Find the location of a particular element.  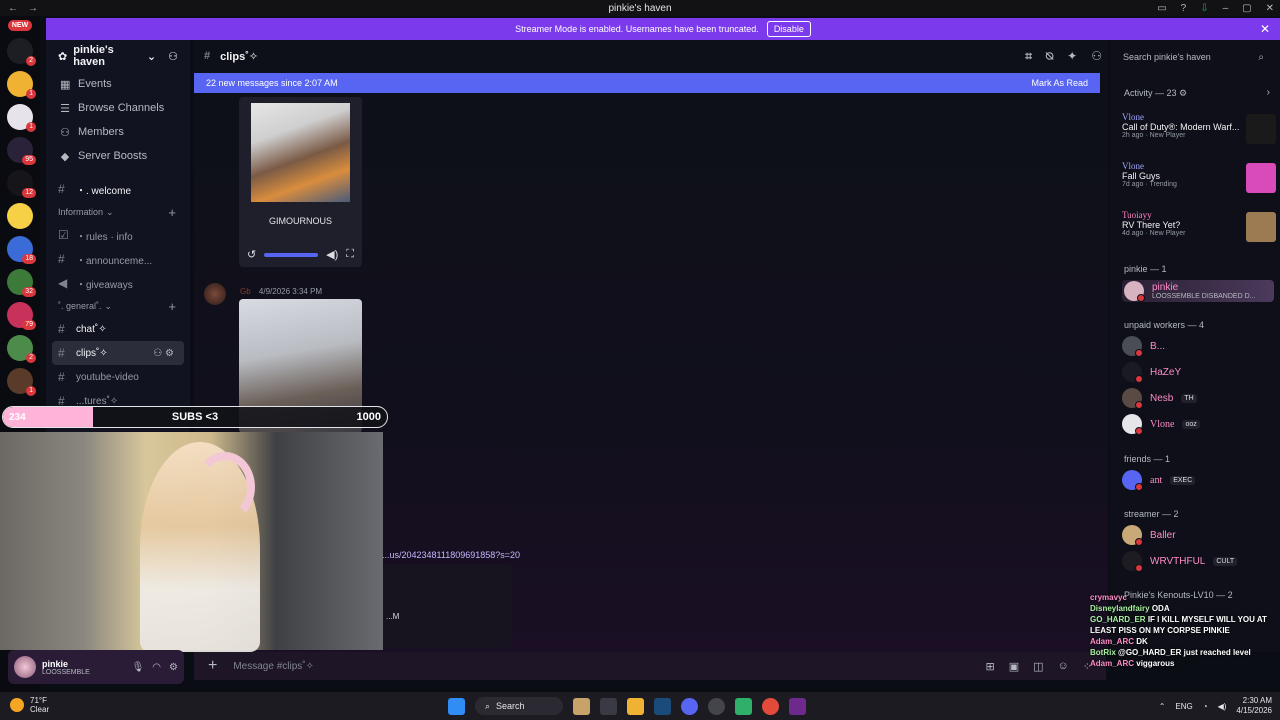

nav-browse-channels: ☰ Browse Channels is located at coordinates (118, 108).